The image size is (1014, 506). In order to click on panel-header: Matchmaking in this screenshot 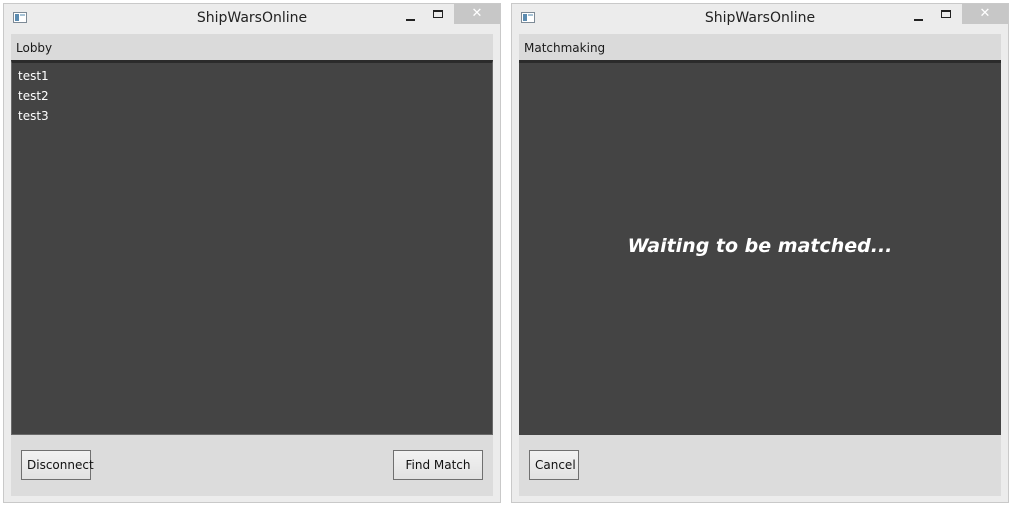, I will do `click(760, 47)`.